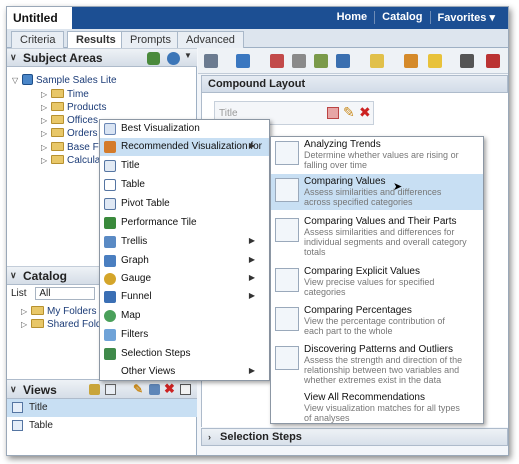  Describe the element at coordinates (110, 223) in the screenshot. I see `performance-tile-icon` at that location.